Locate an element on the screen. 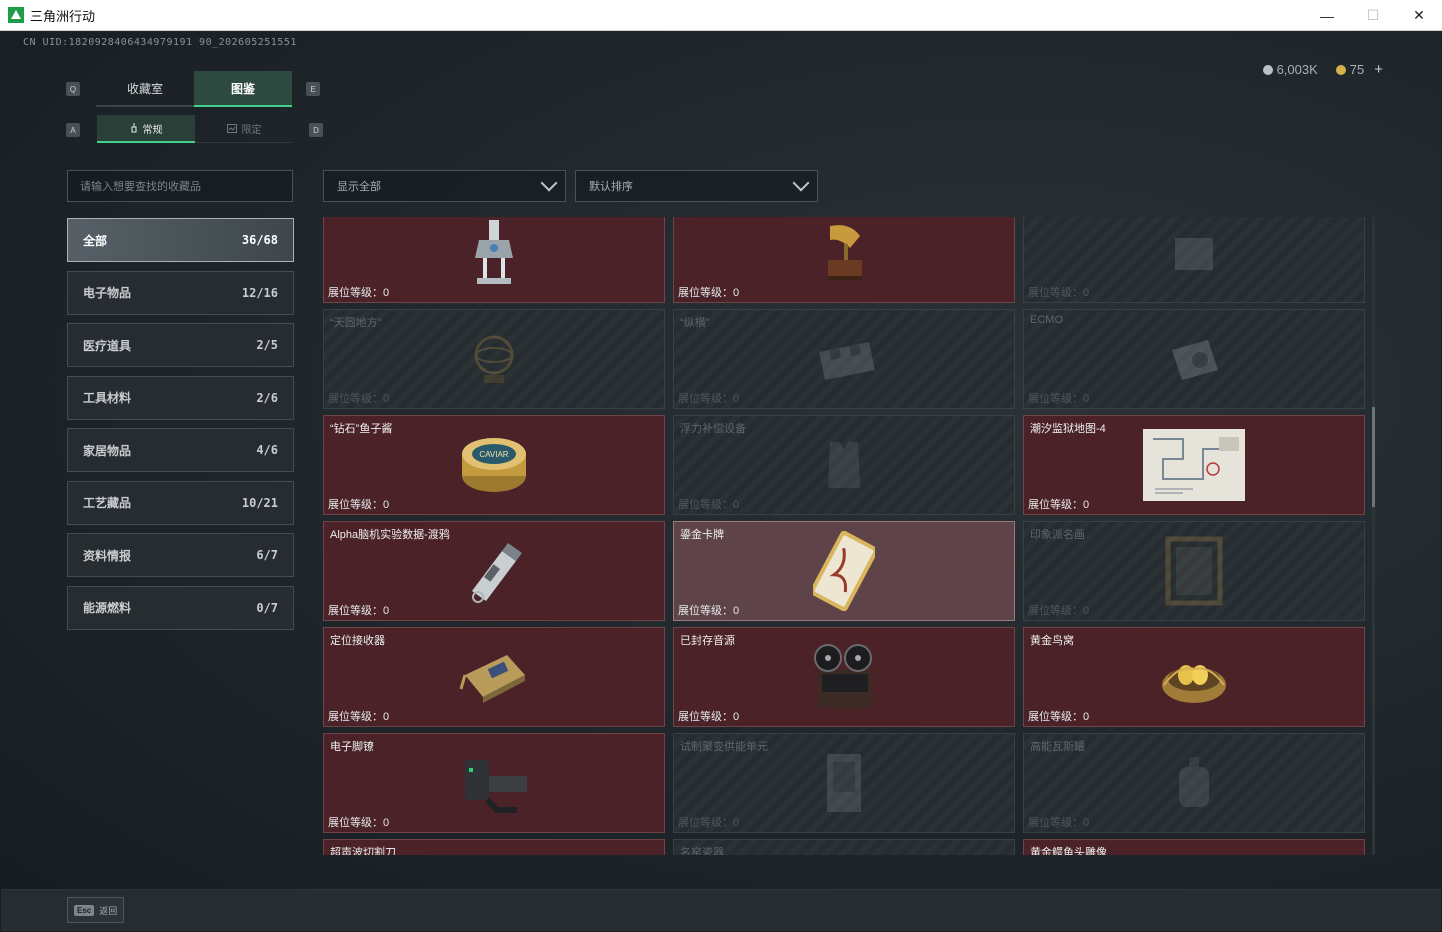 Image resolution: width=1442 pixels, height=932 pixels. sort-dropdown: 默认排序 is located at coordinates (696, 186).